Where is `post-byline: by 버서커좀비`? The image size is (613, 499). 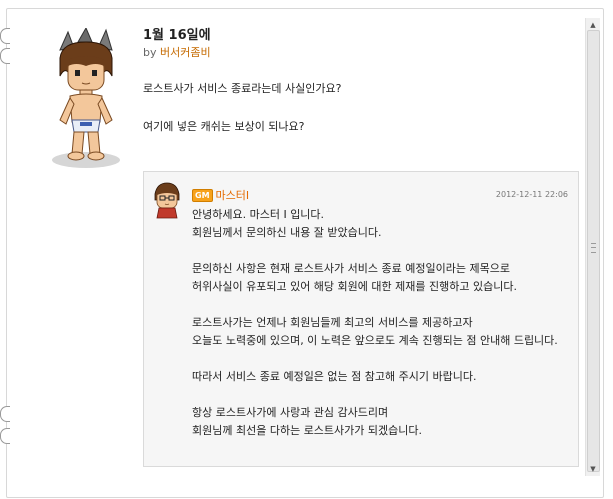
post-byline: by 버서커좀비 is located at coordinates (177, 52).